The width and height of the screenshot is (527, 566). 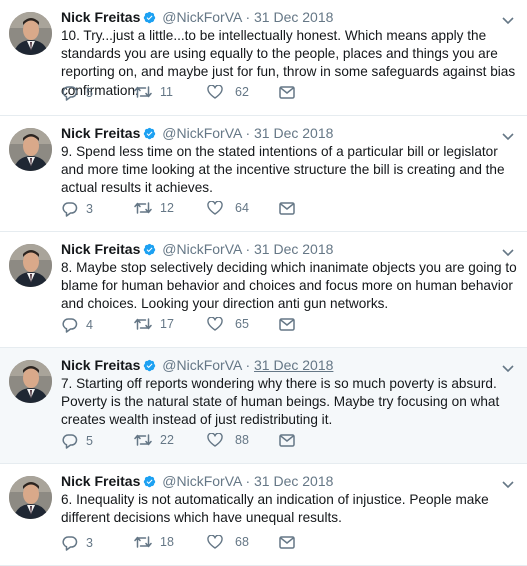 What do you see at coordinates (187, 210) in the screenshot?
I see `tweet-actions: 3 12 64` at bounding box center [187, 210].